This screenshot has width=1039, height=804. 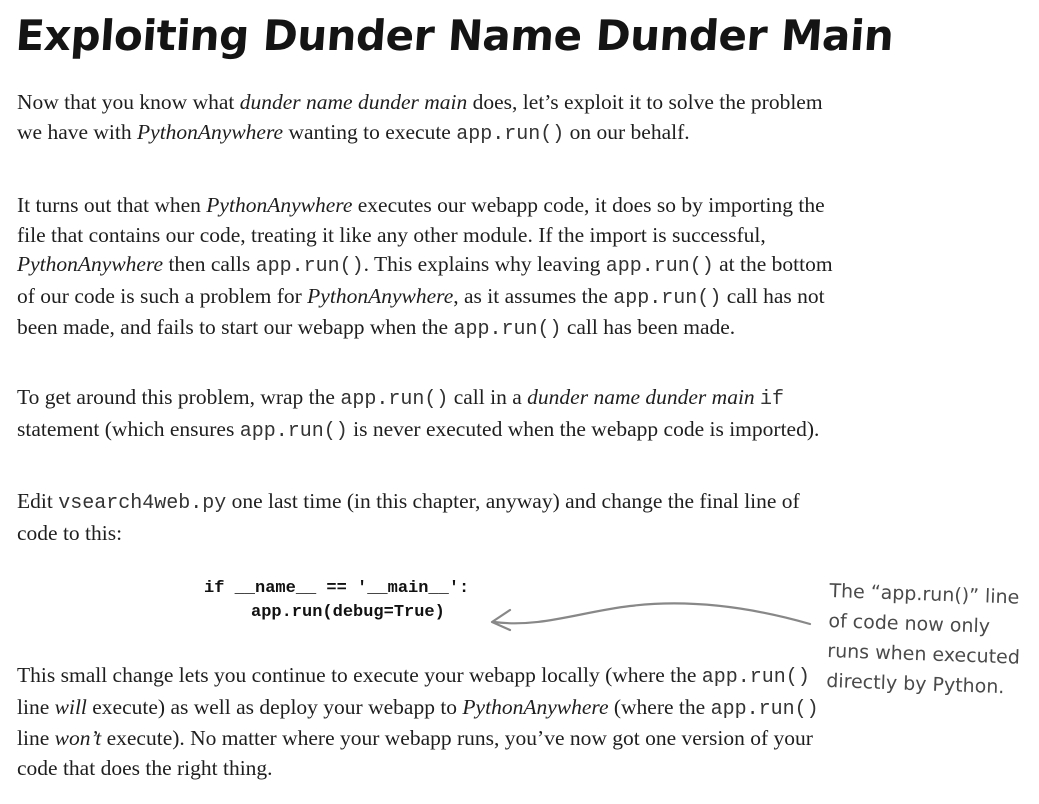 I want to click on text-run: . This explains why leaving, so click(x=484, y=264).